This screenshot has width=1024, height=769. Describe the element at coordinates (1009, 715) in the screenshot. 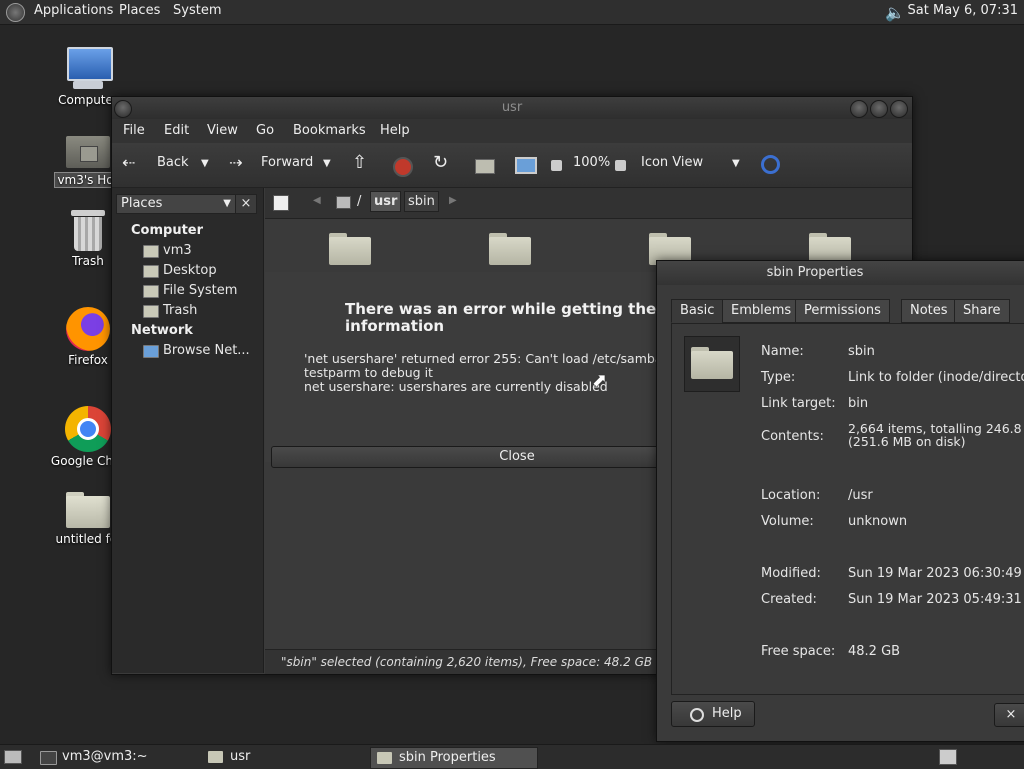

I see `dialog-close-button: ×` at that location.